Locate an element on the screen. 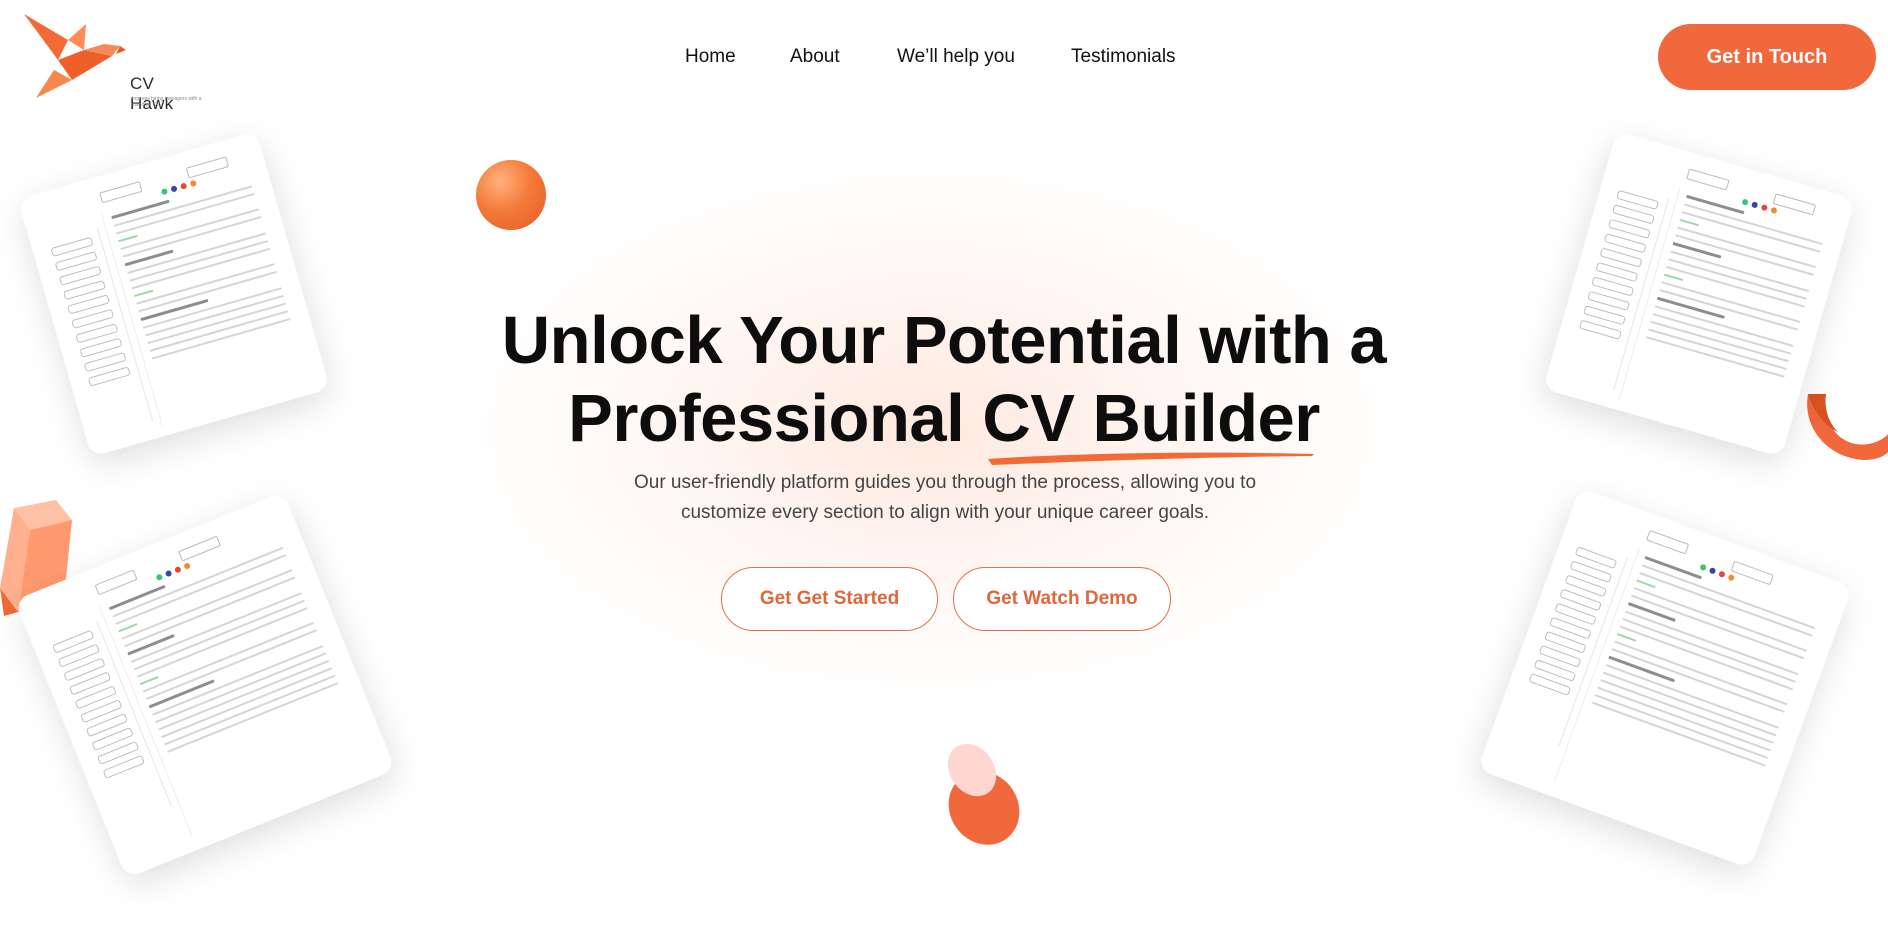 Image resolution: width=1888 pixels, height=925 pixels. brand-name: CV Hawk is located at coordinates (152, 93).